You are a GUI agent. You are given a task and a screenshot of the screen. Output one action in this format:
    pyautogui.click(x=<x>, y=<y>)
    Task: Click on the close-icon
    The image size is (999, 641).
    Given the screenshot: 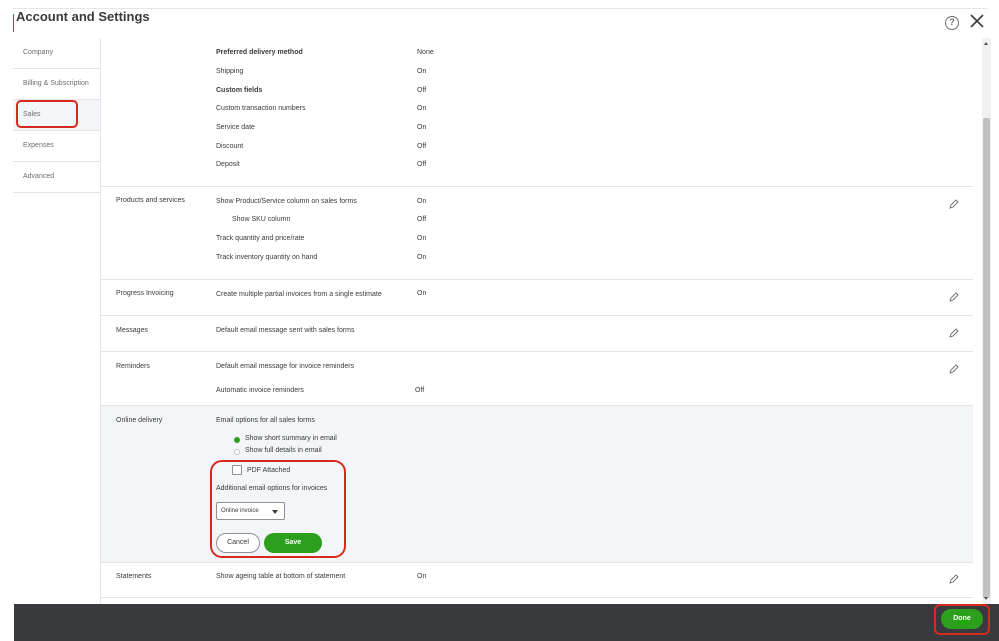 What is the action you would take?
    pyautogui.click(x=977, y=21)
    